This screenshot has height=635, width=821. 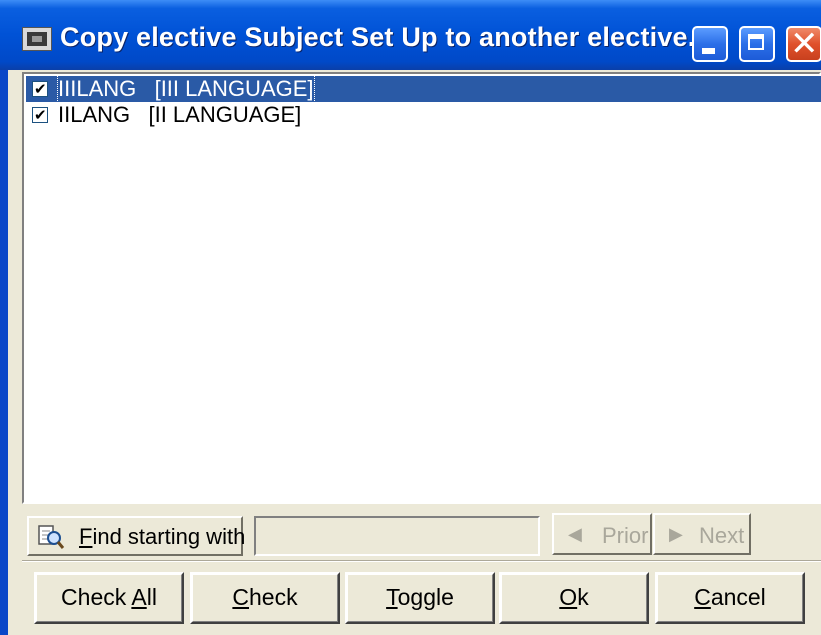 I want to click on close-button: ✕, so click(x=803, y=44).